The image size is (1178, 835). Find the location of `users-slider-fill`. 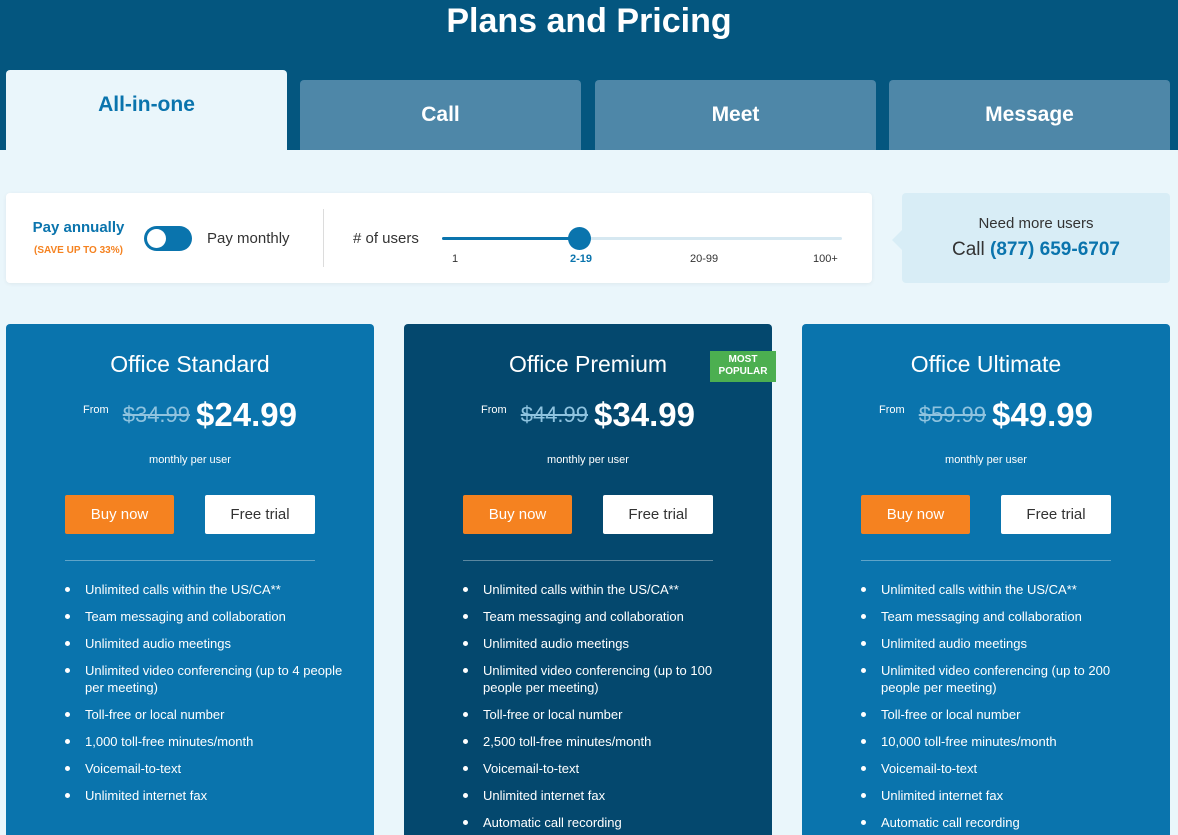

users-slider-fill is located at coordinates (511, 238).